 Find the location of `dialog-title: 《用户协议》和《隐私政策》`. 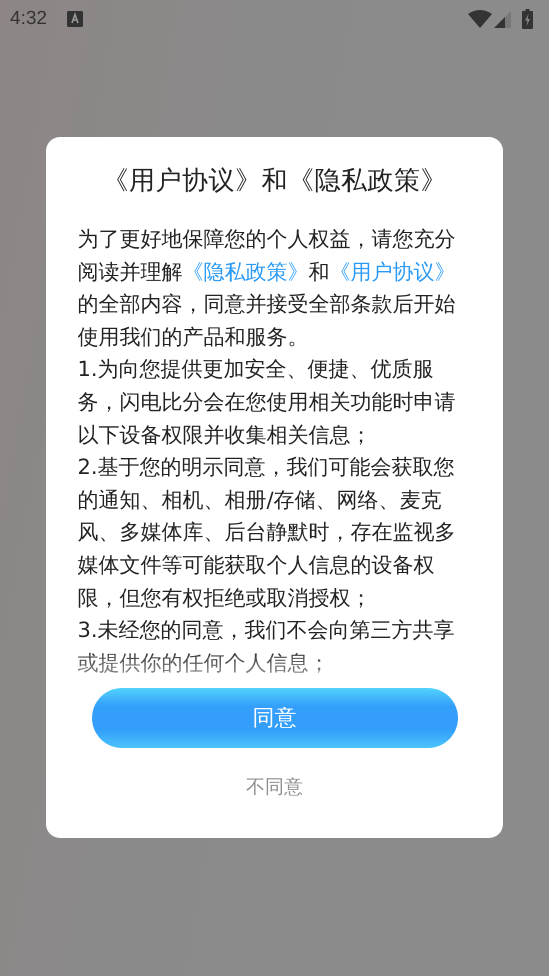

dialog-title: 《用户协议》和《隐私政策》 is located at coordinates (274, 181).